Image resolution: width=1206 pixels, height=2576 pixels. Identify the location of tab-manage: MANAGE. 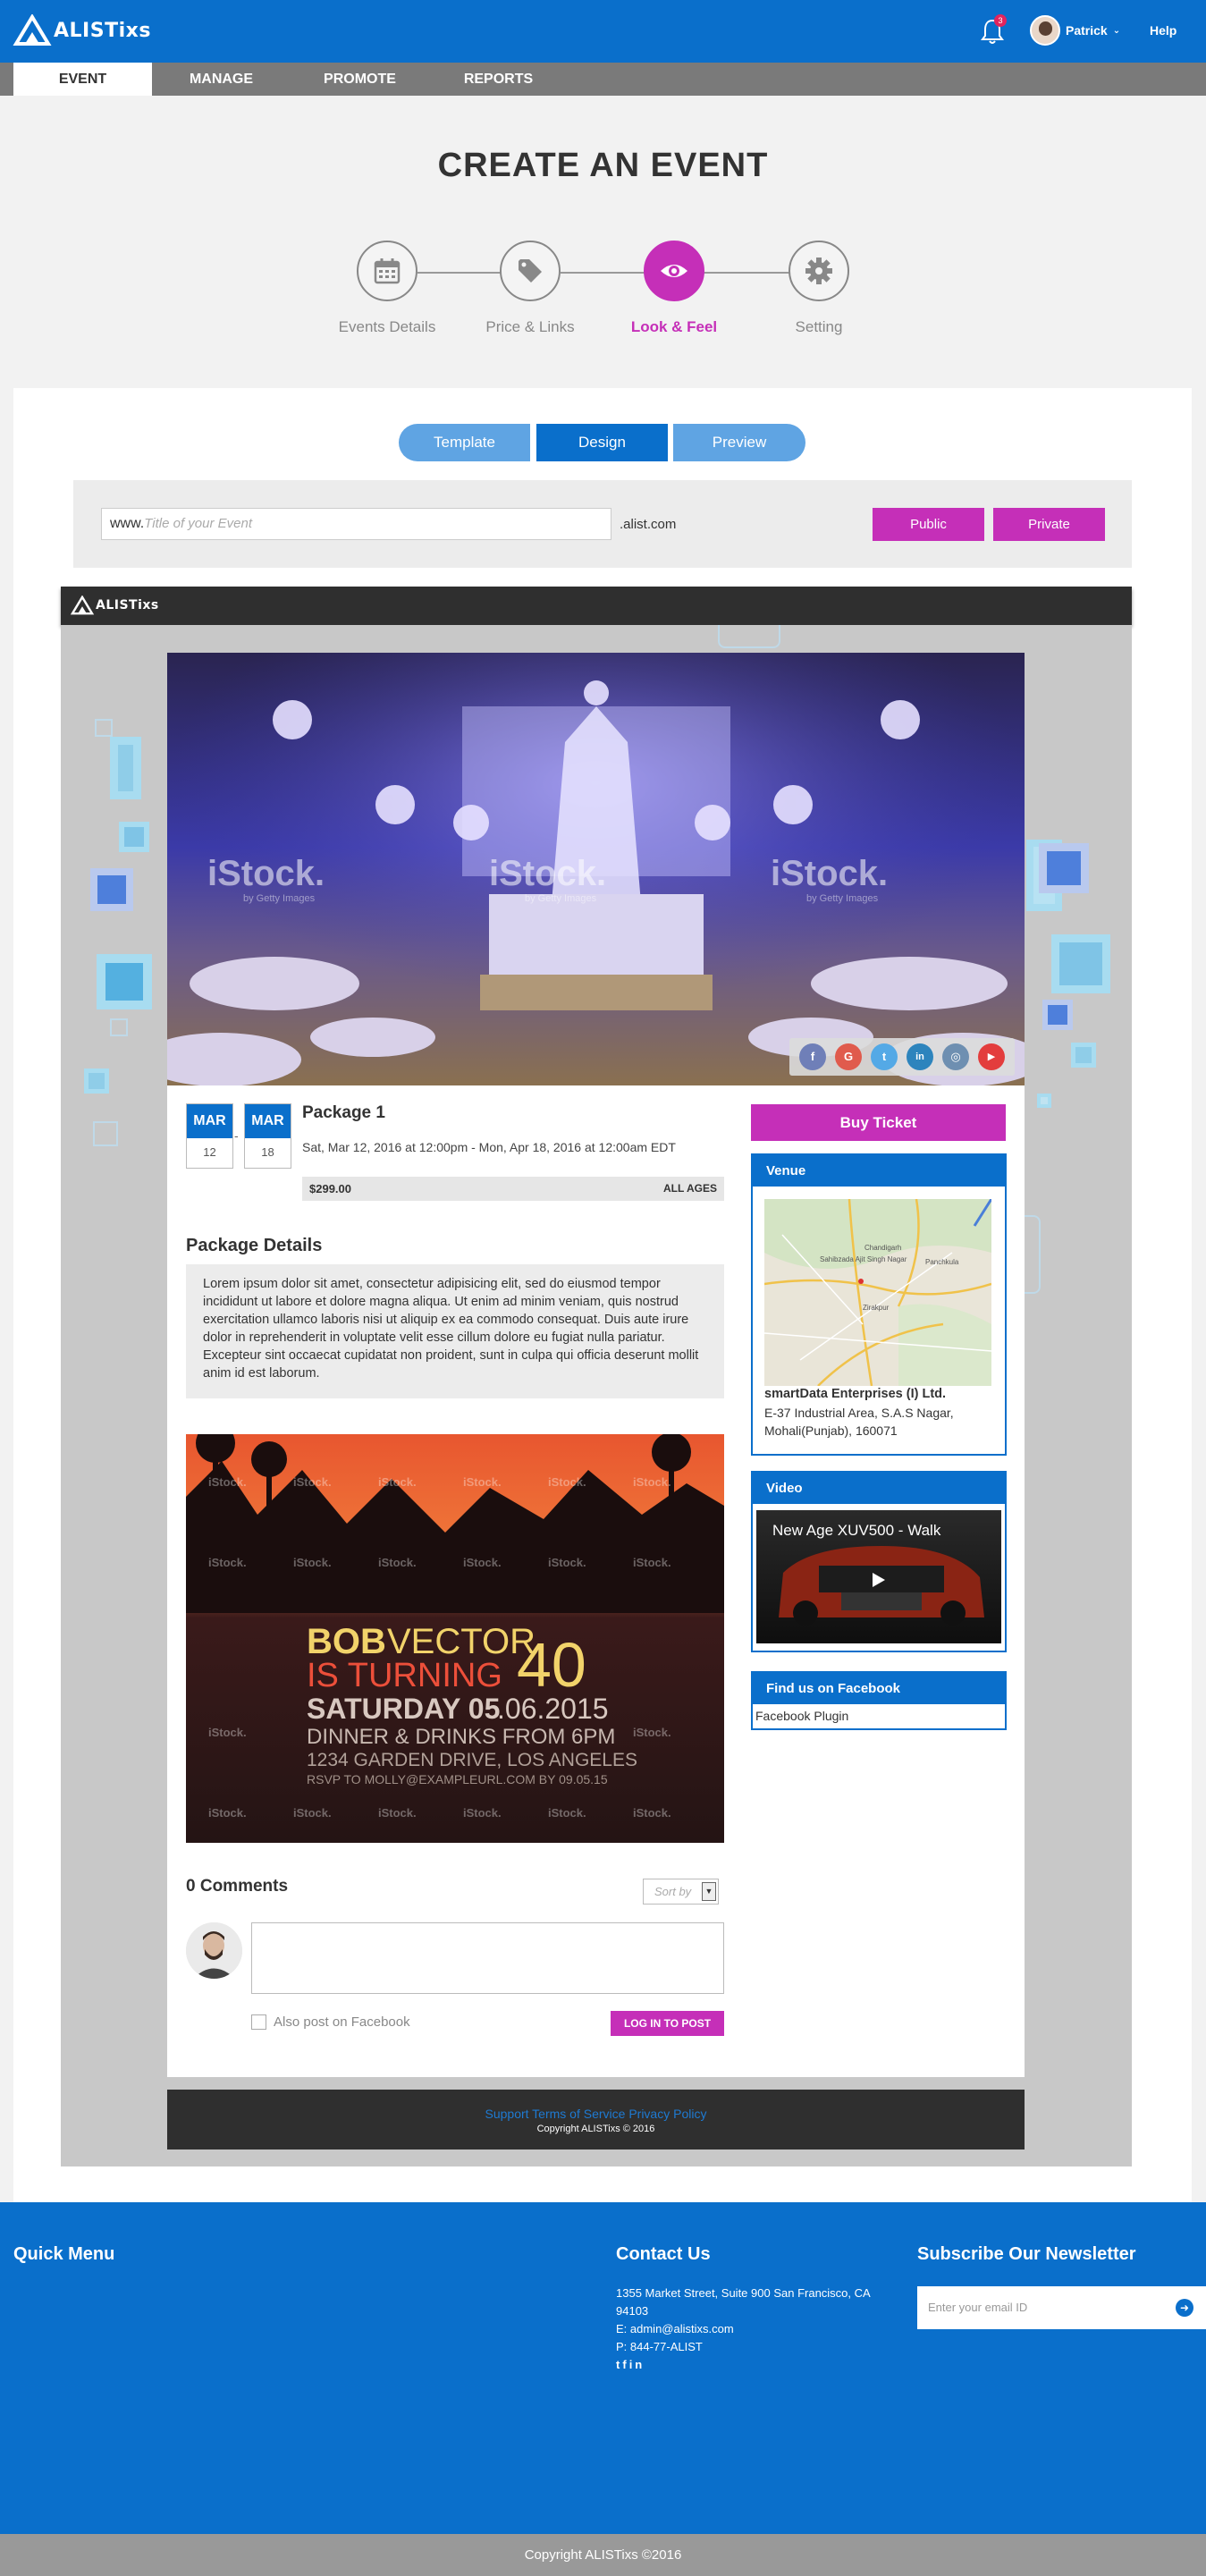
(221, 79).